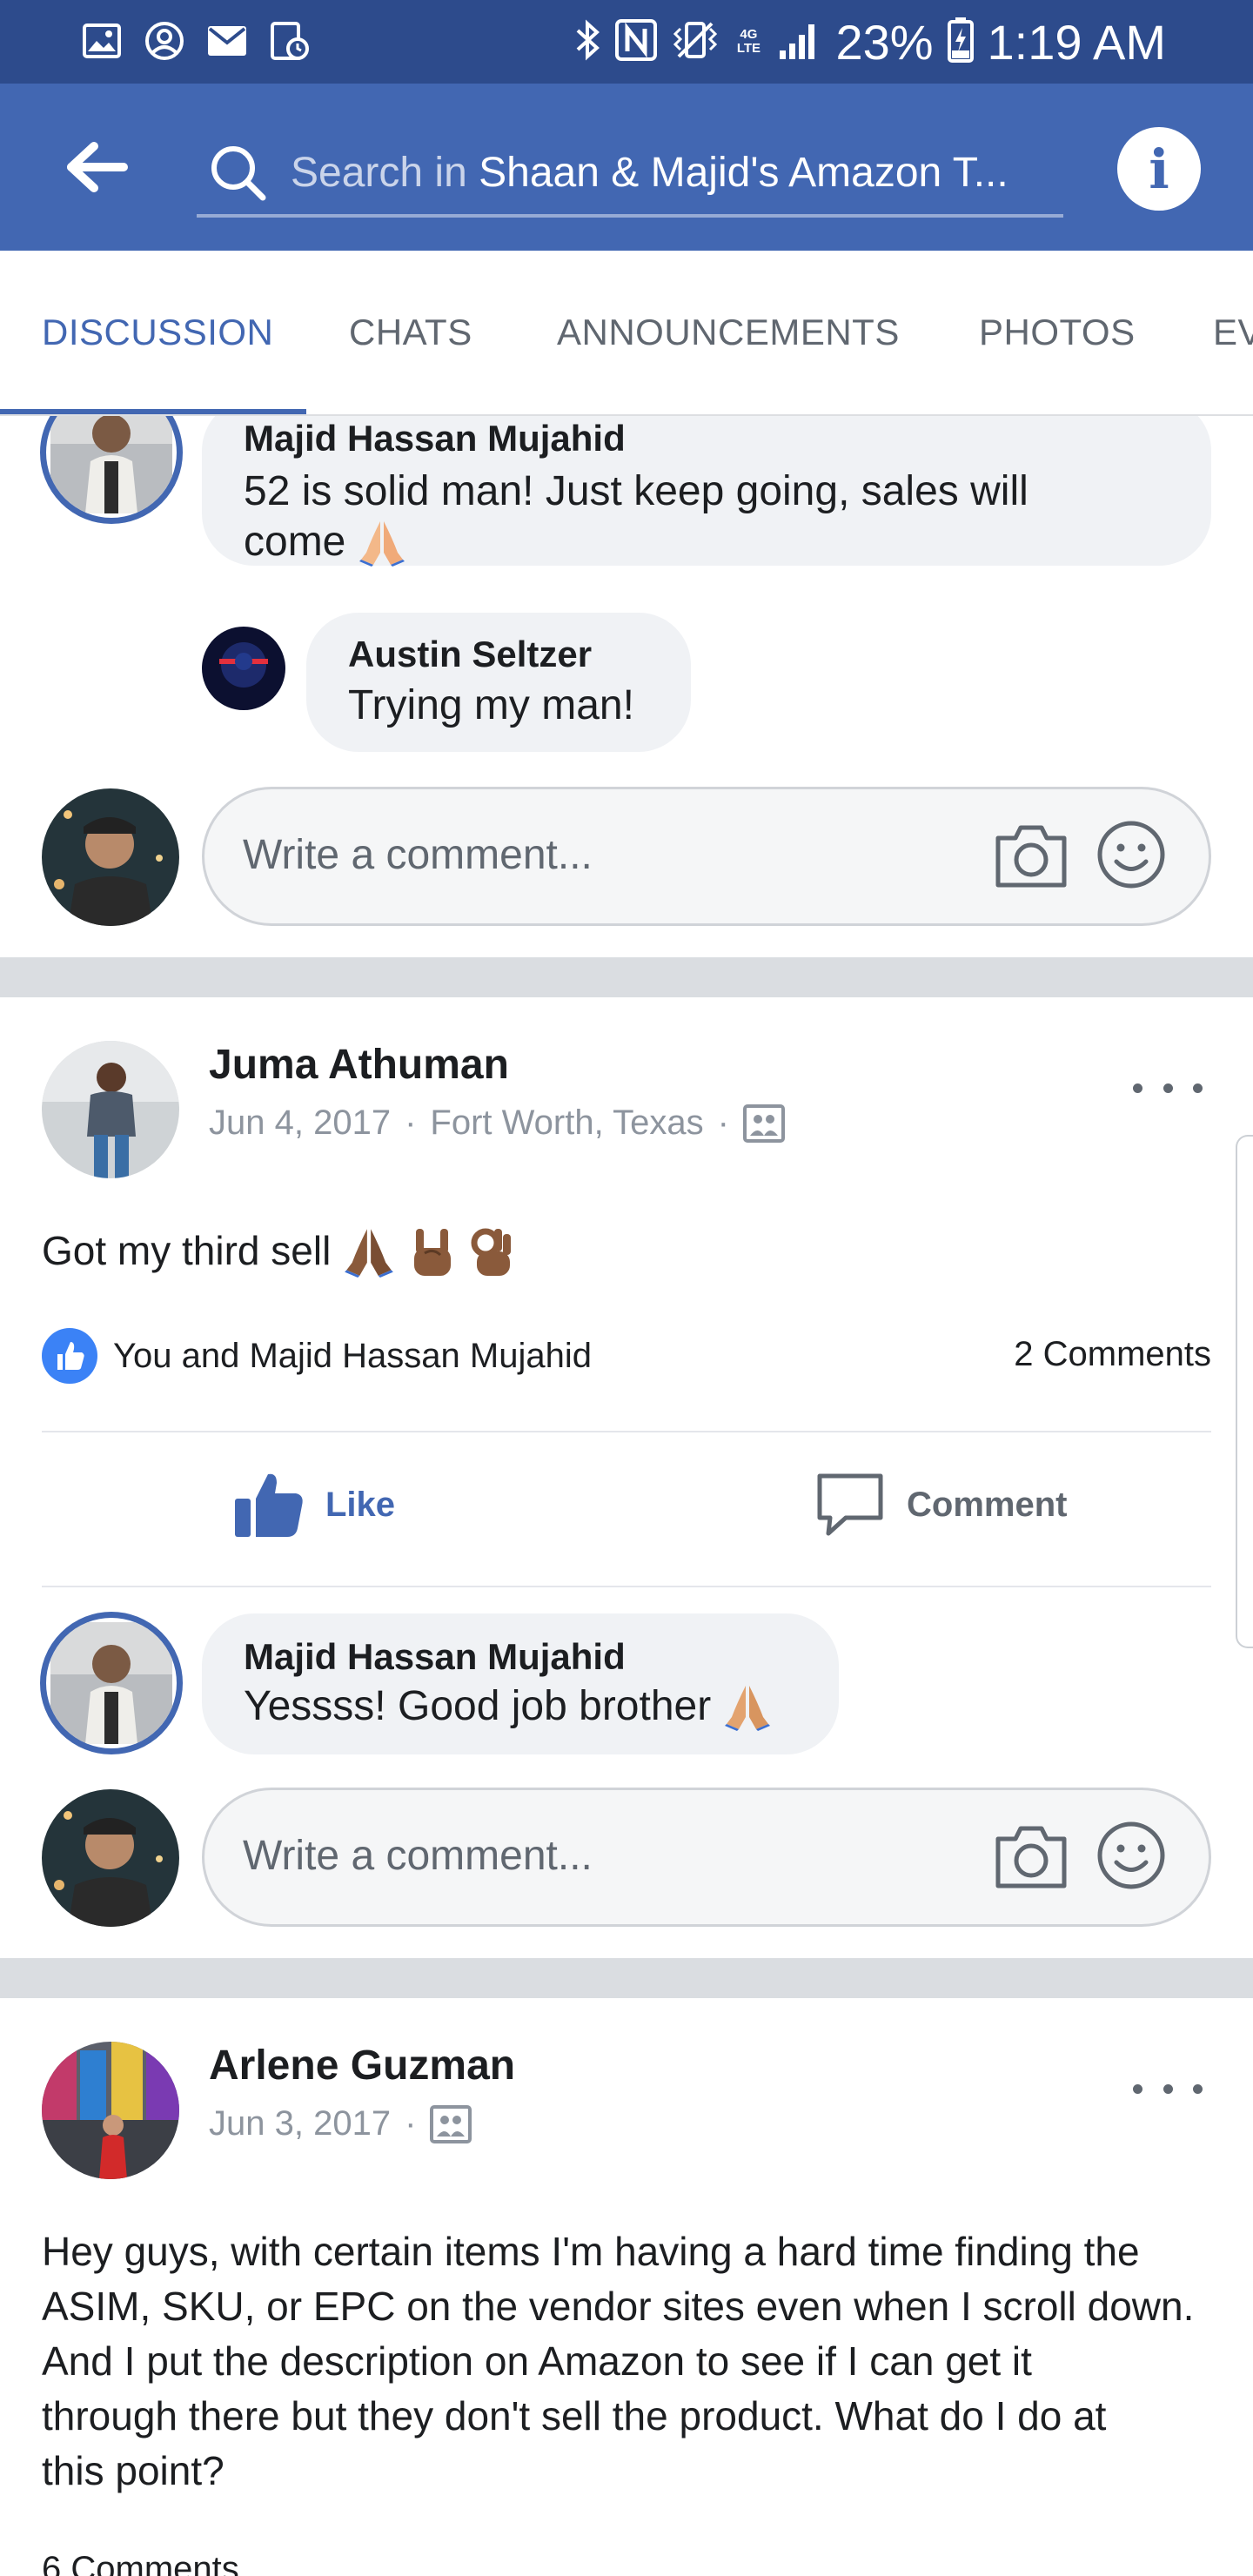  Describe the element at coordinates (187, 1250) in the screenshot. I see `post-text: Got my third sell` at that location.